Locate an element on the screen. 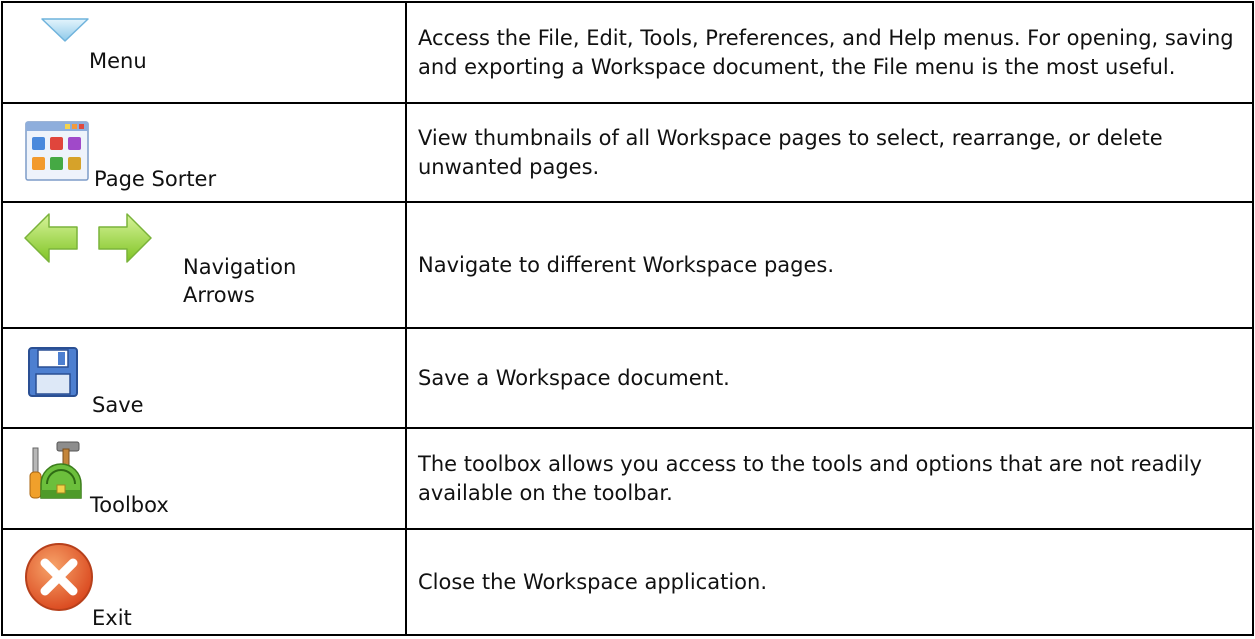 The image size is (1255, 639). tool-name: Menu is located at coordinates (118, 61).